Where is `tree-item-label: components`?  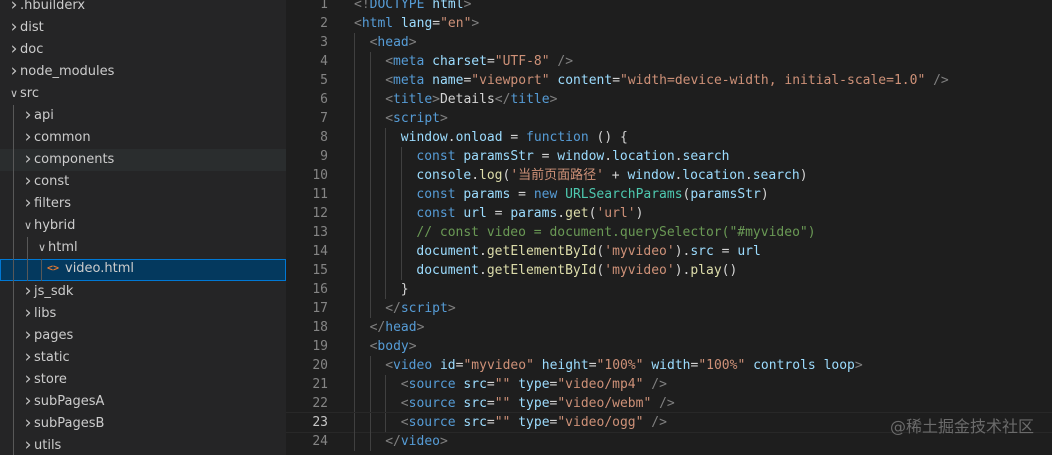 tree-item-label: components is located at coordinates (74, 159).